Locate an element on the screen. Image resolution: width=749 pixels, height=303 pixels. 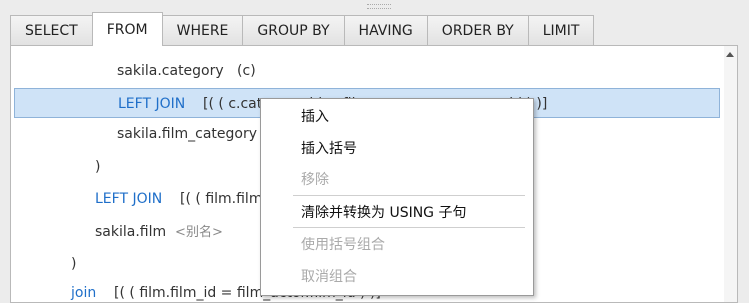
table-name: sakila.film_category is located at coordinates (187, 134).